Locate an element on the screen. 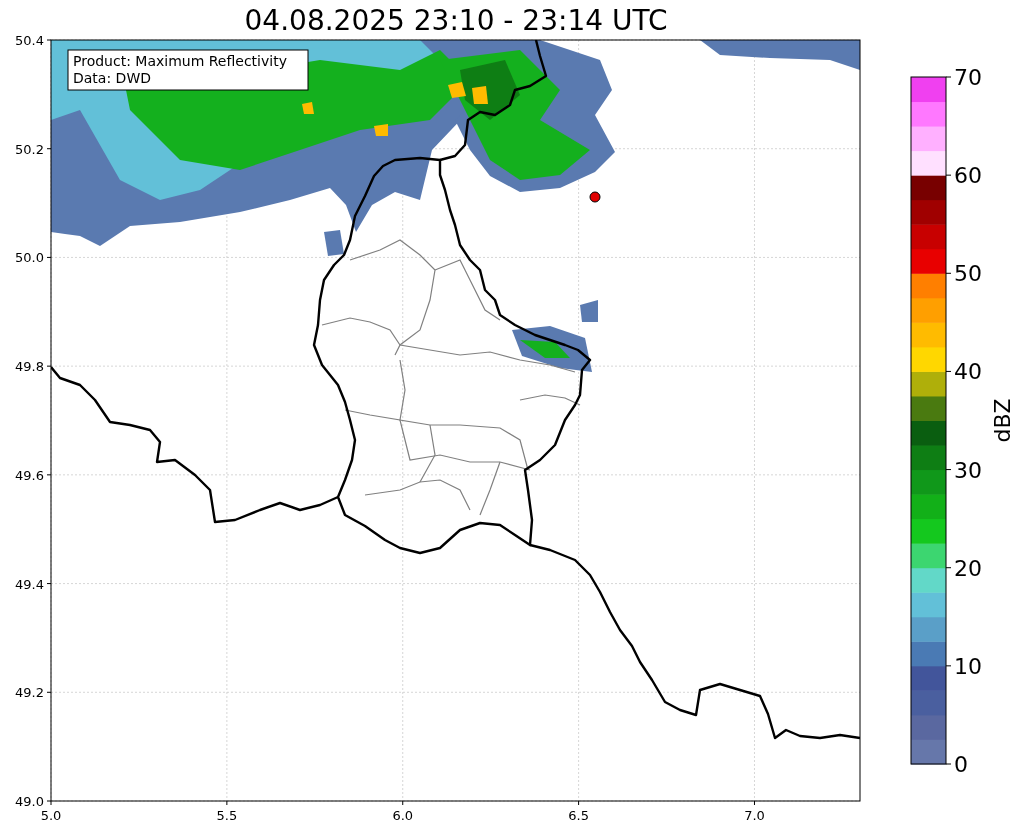 This screenshot has height=834, width=1023. axis-tick-label: 5.5 is located at coordinates (227, 815).